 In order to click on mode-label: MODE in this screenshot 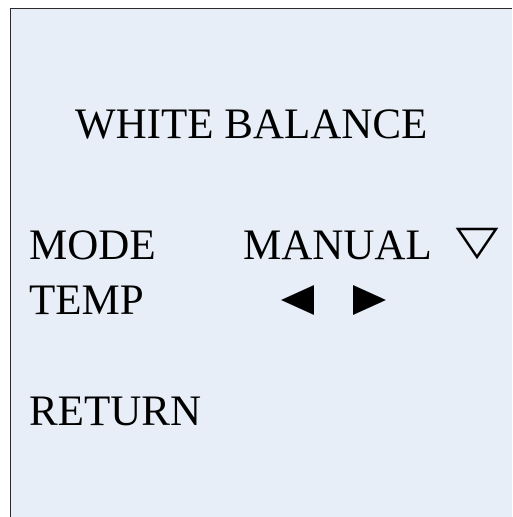, I will do `click(92, 245)`.